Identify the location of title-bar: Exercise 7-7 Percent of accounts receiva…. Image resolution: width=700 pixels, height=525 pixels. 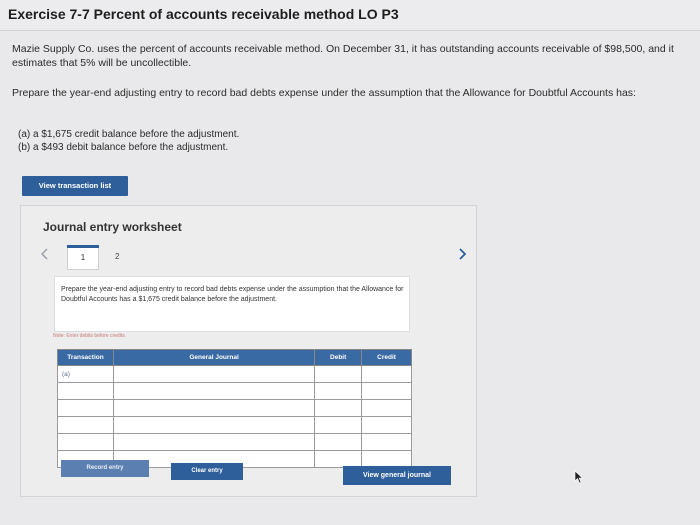
(350, 15).